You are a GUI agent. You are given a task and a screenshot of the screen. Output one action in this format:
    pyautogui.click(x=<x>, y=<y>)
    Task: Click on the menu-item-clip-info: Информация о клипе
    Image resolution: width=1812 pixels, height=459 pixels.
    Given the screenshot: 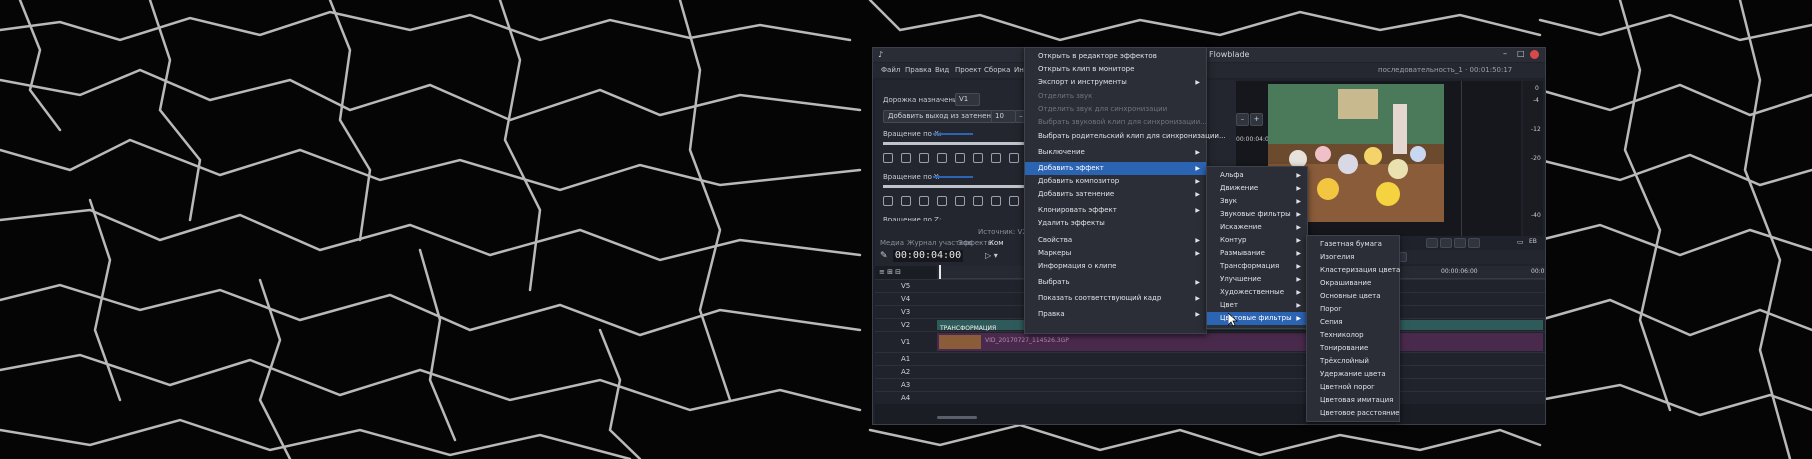 What is the action you would take?
    pyautogui.click(x=1115, y=266)
    